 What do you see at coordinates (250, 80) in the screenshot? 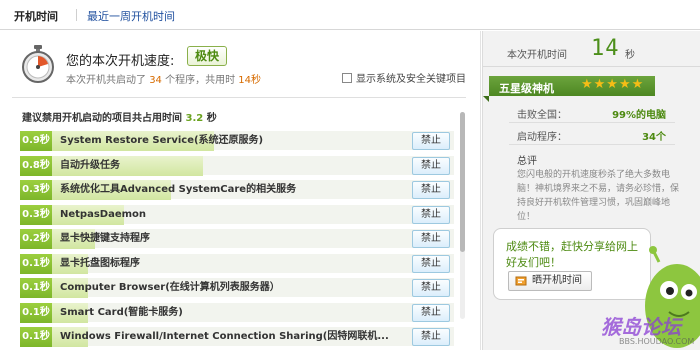
I see `time-used: 14秒` at bounding box center [250, 80].